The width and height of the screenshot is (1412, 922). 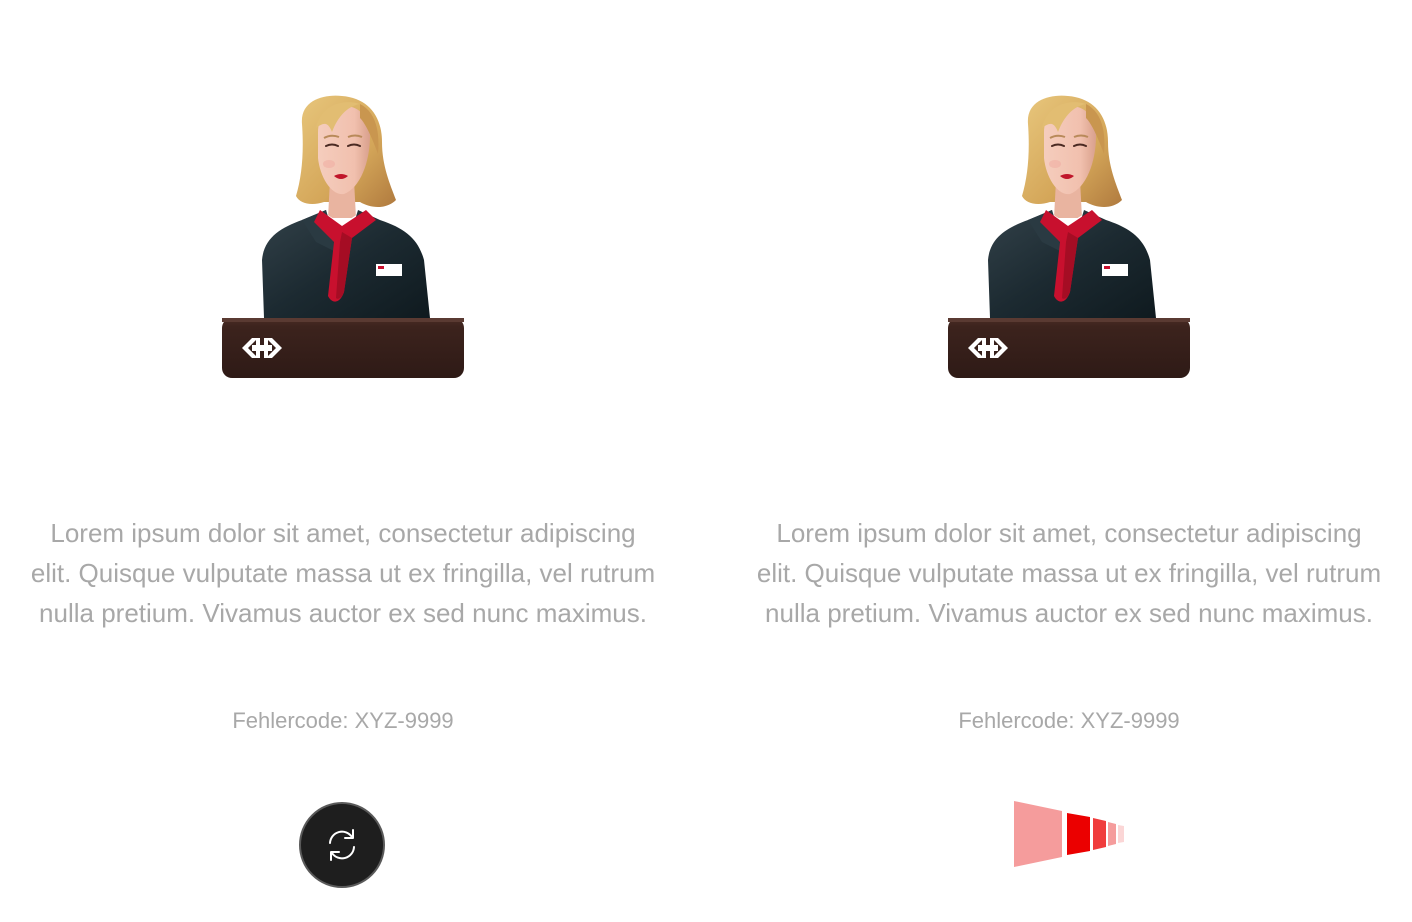 I want to click on refresh-button, so click(x=342, y=845).